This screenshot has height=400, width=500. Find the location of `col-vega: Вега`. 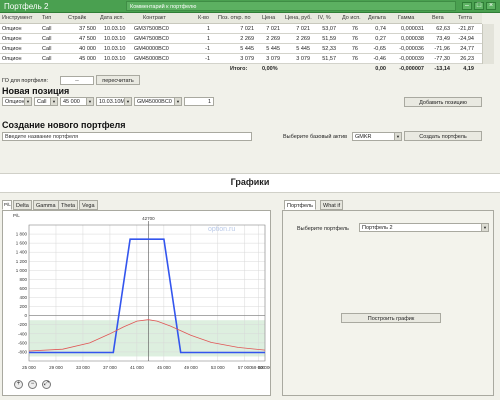

col-vega: Вега is located at coordinates (438, 18).